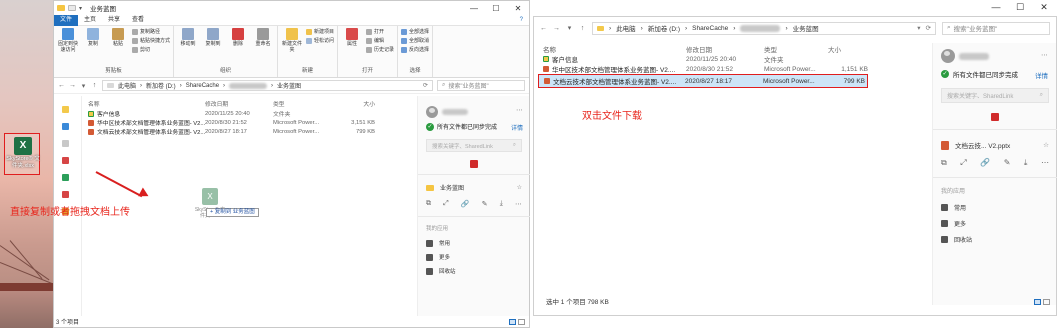 The height and width of the screenshot is (328, 1060). I want to click on tab-view: 查看, so click(138, 20).